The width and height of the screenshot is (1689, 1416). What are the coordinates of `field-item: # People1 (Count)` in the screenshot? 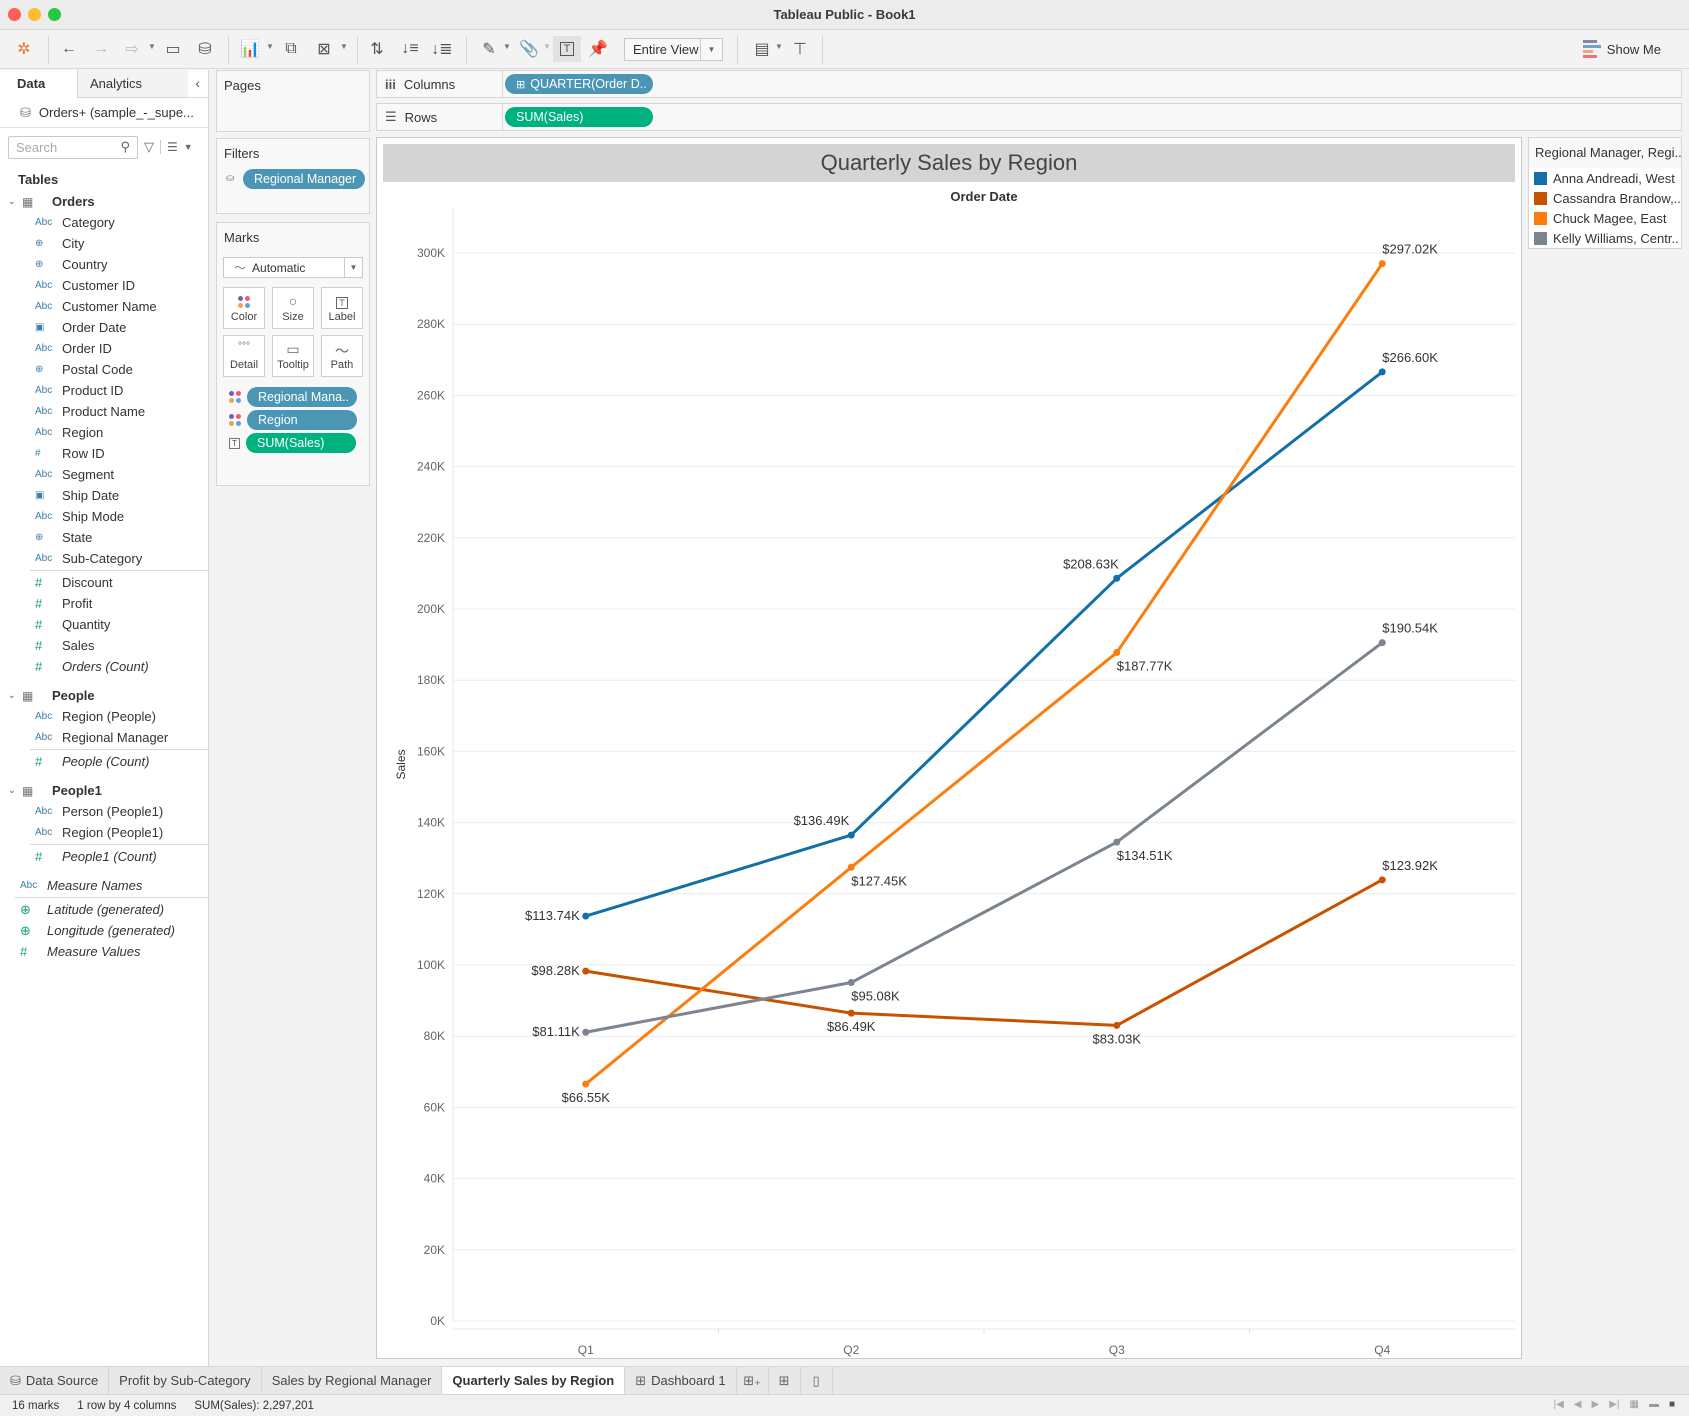 It's located at (104, 856).